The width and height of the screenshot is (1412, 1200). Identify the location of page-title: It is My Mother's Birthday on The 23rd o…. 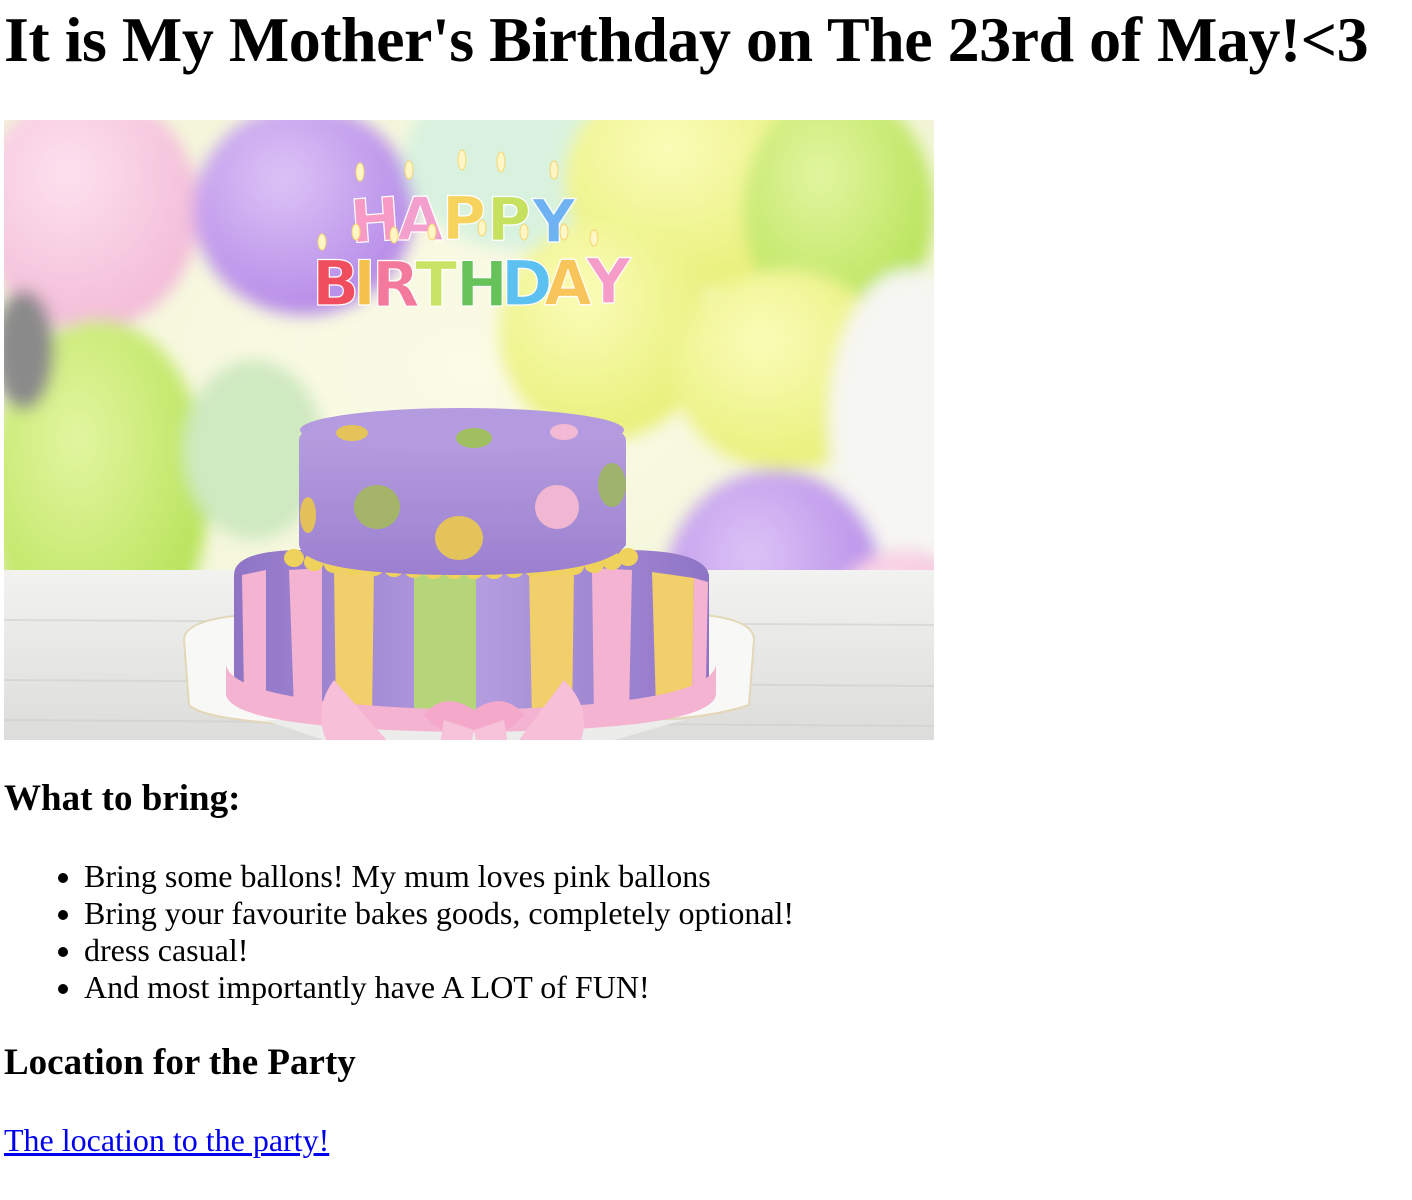
(686, 39).